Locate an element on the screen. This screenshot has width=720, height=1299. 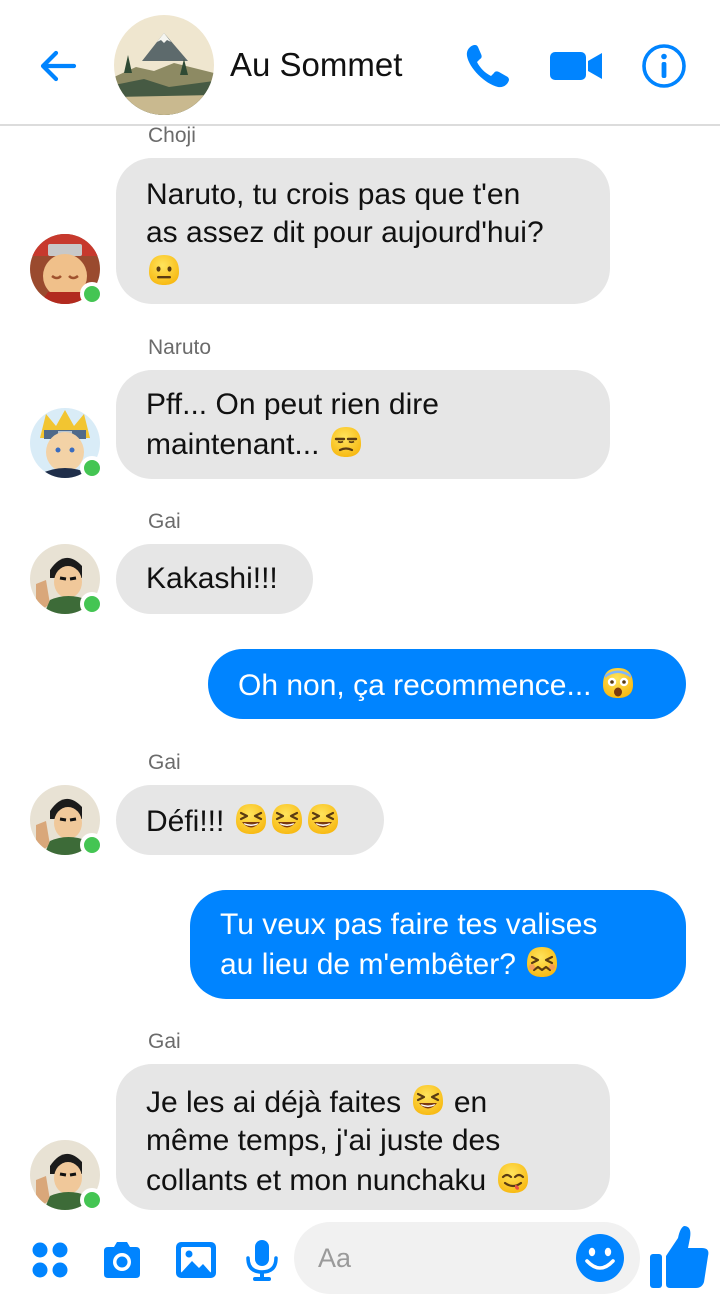
avatar-naruto is located at coordinates (67, 444).